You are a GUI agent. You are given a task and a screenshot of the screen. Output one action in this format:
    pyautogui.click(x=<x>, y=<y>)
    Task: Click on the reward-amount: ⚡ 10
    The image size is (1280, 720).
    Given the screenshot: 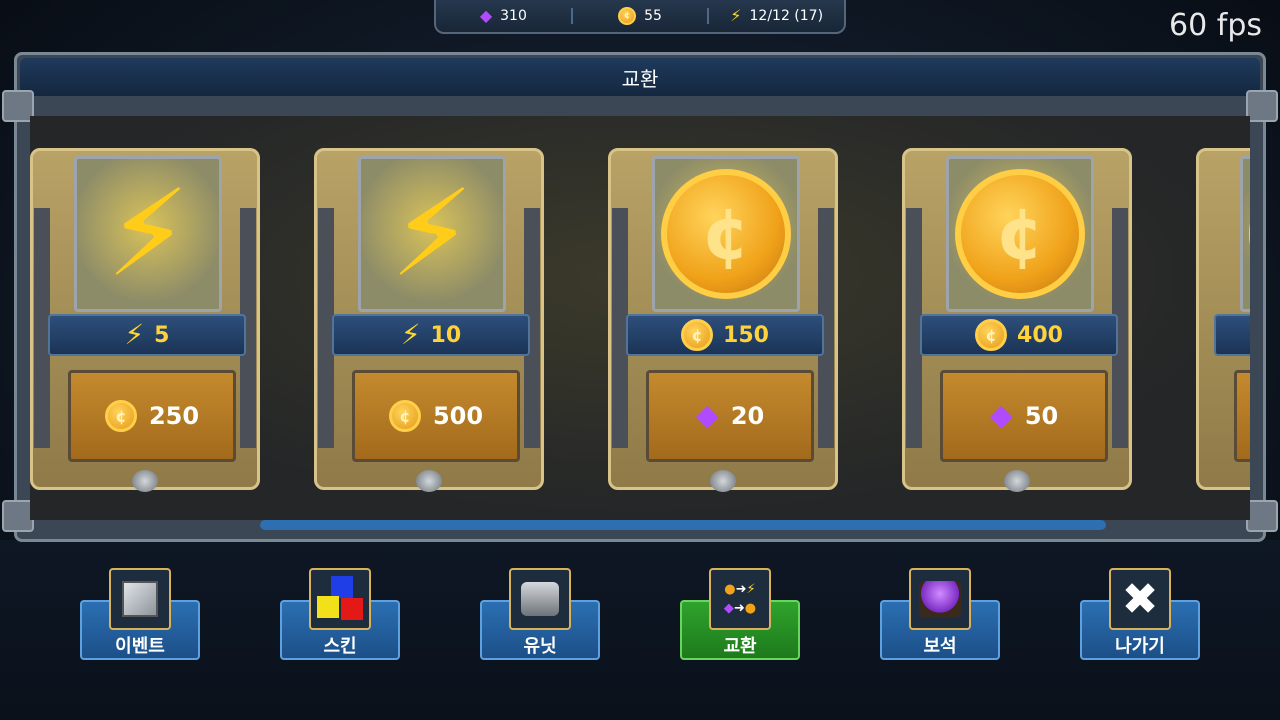 What is the action you would take?
    pyautogui.click(x=431, y=335)
    